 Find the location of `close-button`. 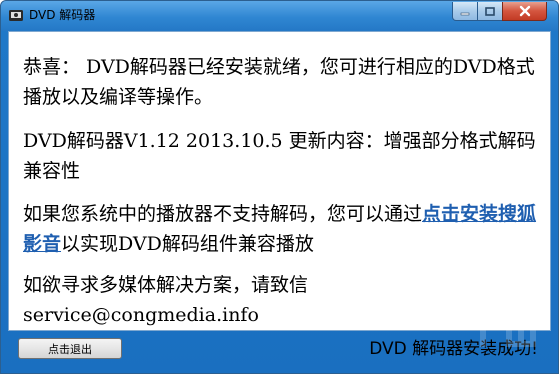

close-button is located at coordinates (524, 11).